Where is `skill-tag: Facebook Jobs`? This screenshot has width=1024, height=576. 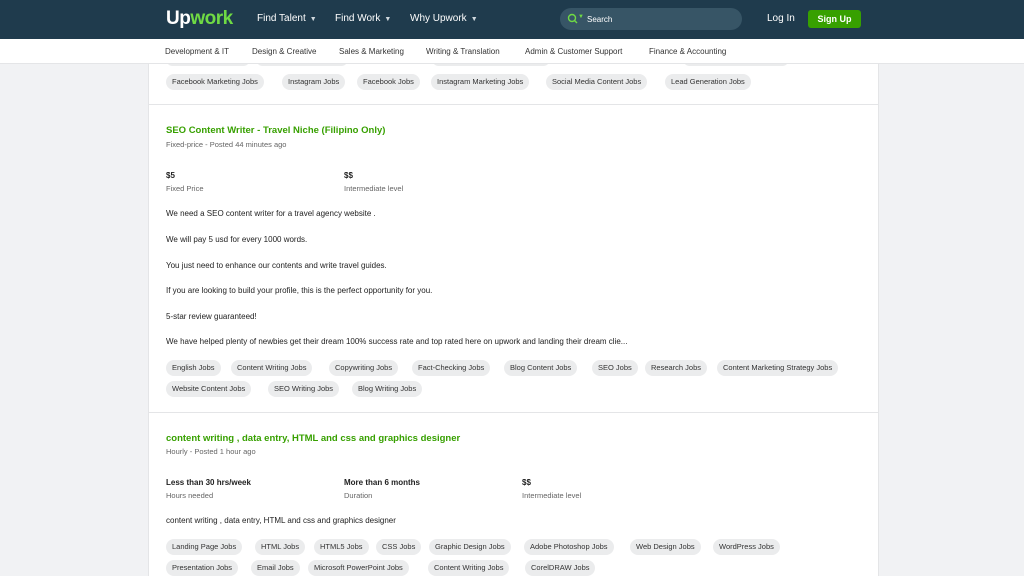
skill-tag: Facebook Jobs is located at coordinates (388, 82).